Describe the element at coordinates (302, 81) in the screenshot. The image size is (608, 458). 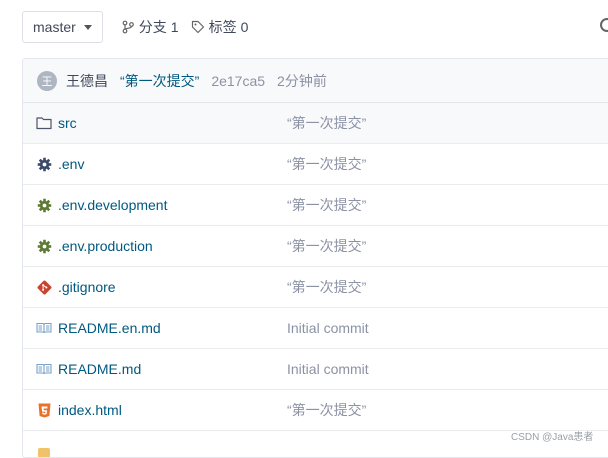
I see `commit-time: 2分钟前` at that location.